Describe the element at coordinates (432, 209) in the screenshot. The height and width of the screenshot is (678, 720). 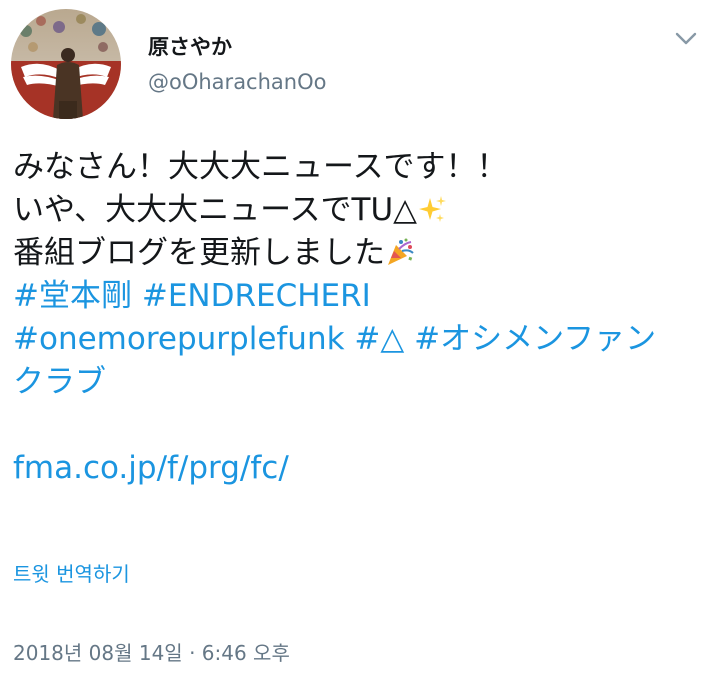
I see `sparkles-emoji-icon` at that location.